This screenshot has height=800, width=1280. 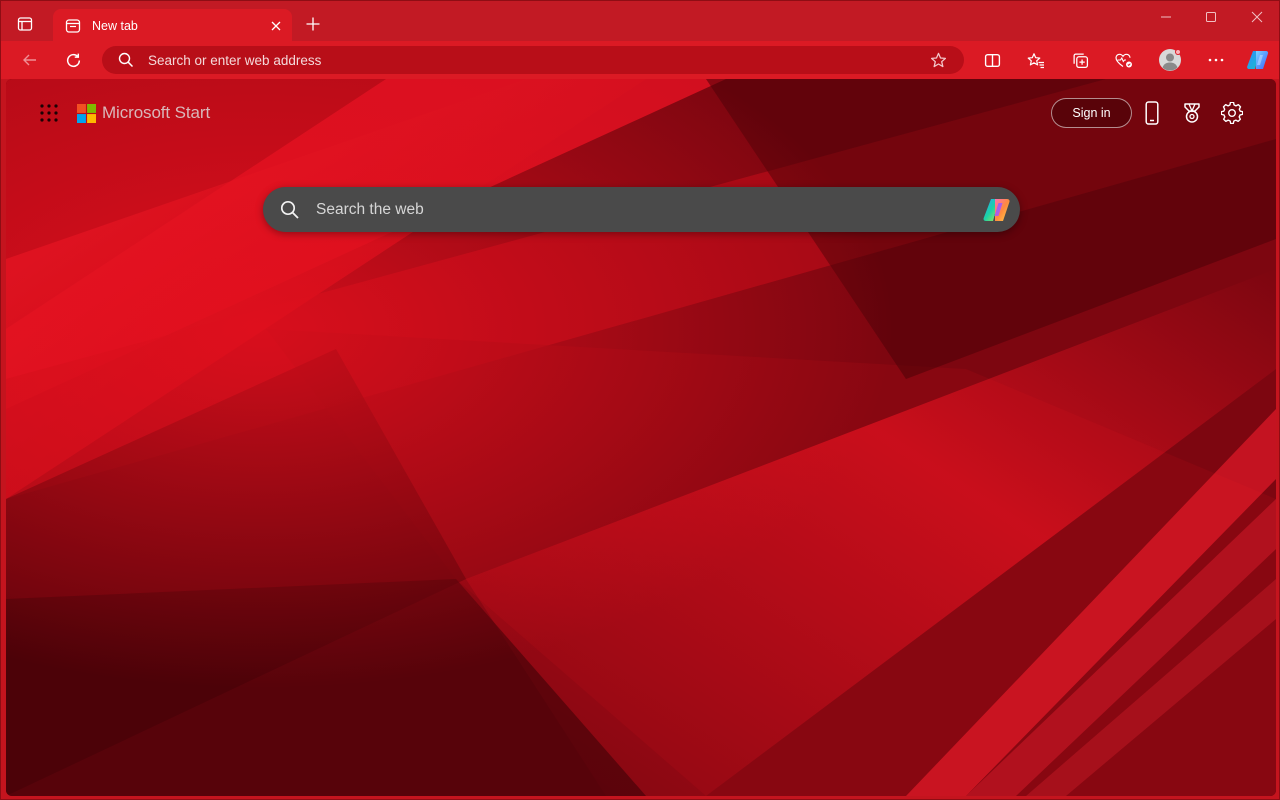 I want to click on tab-close-button, so click(x=276, y=26).